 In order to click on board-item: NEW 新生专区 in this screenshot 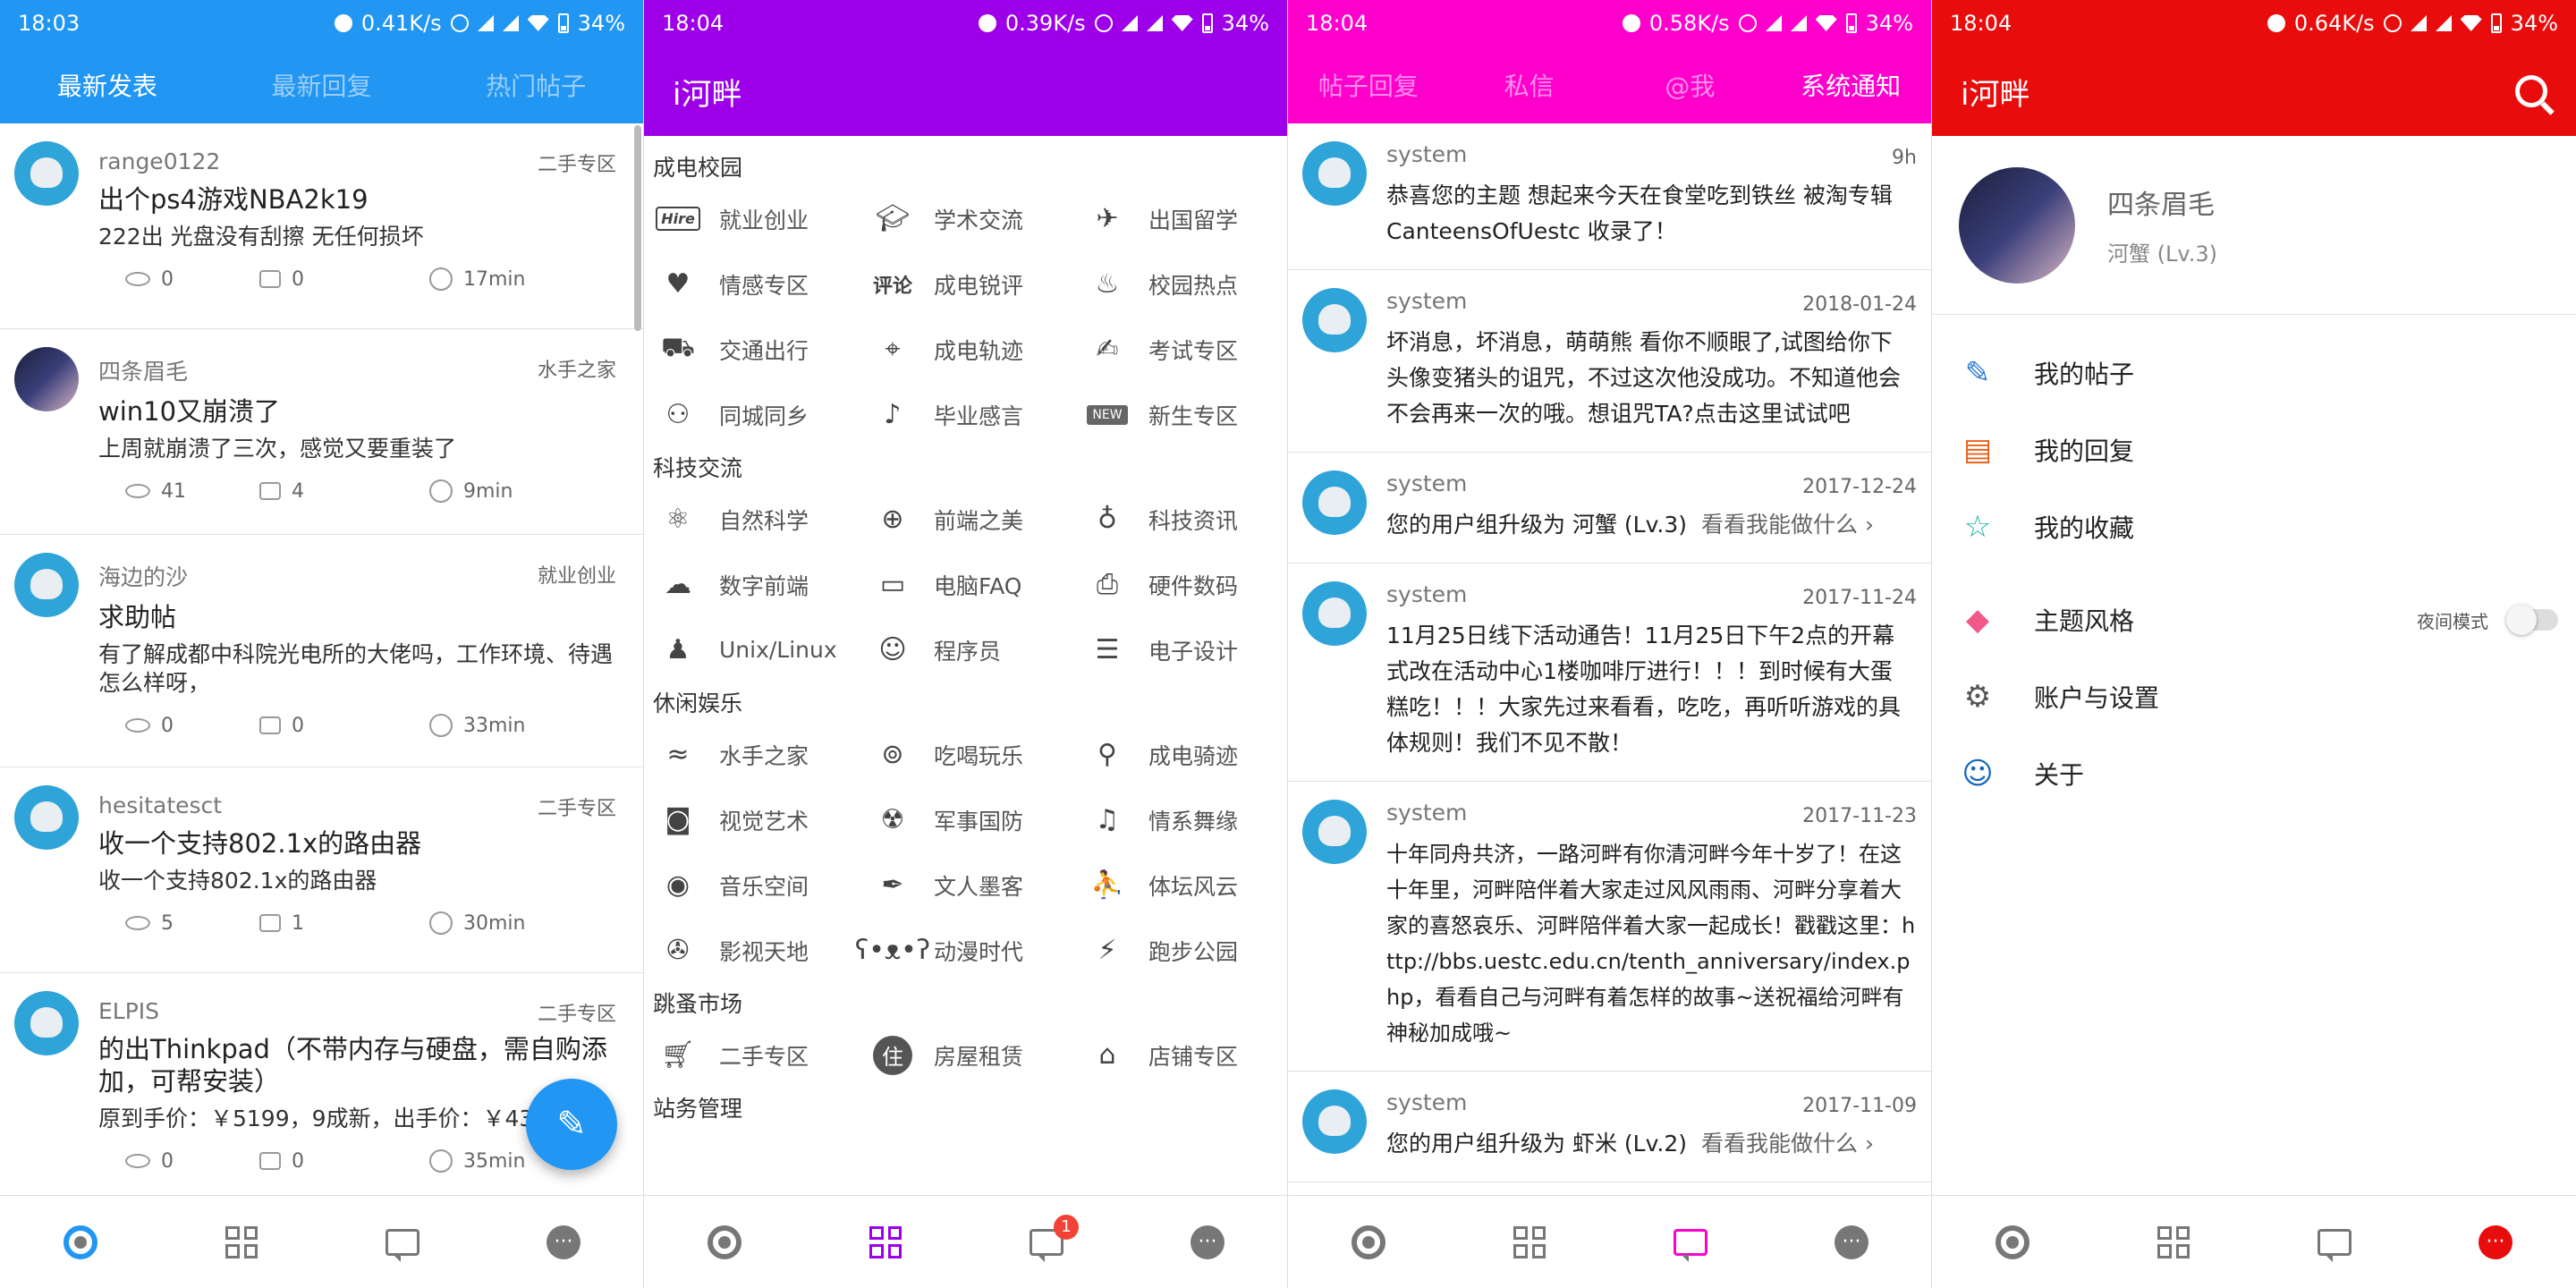, I will do `click(1184, 414)`.